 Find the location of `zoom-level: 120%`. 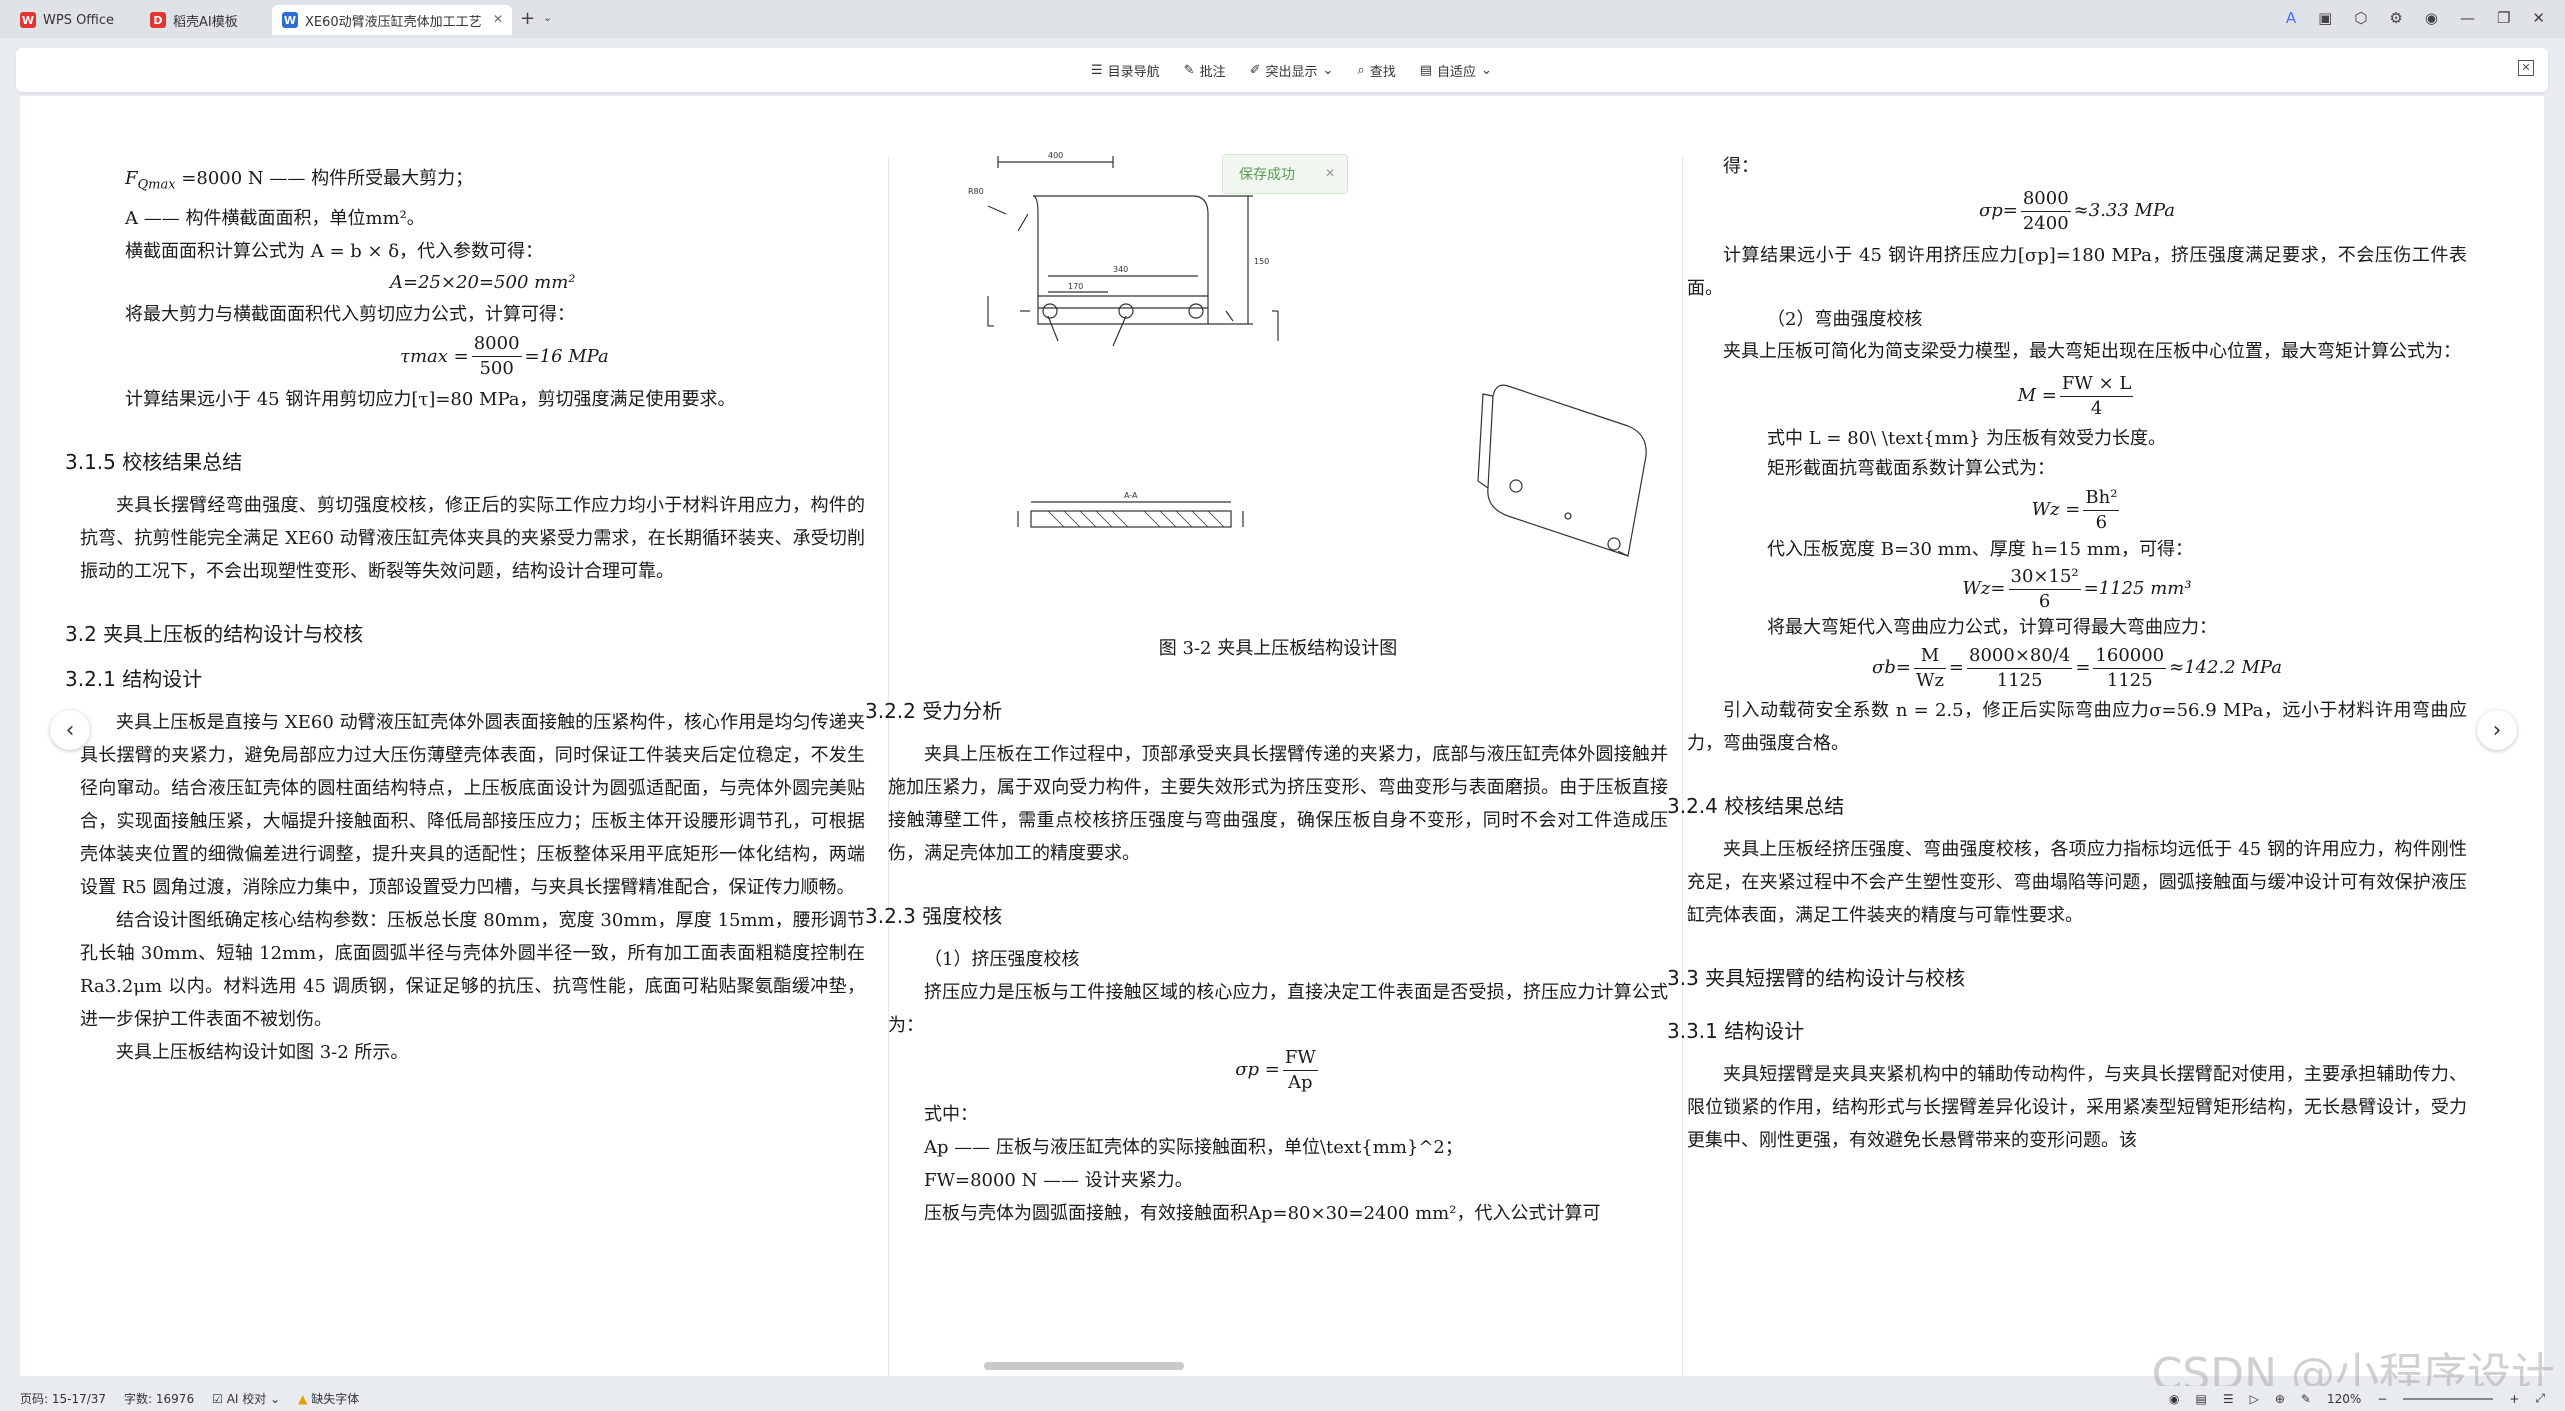

zoom-level: 120% is located at coordinates (2344, 1399).